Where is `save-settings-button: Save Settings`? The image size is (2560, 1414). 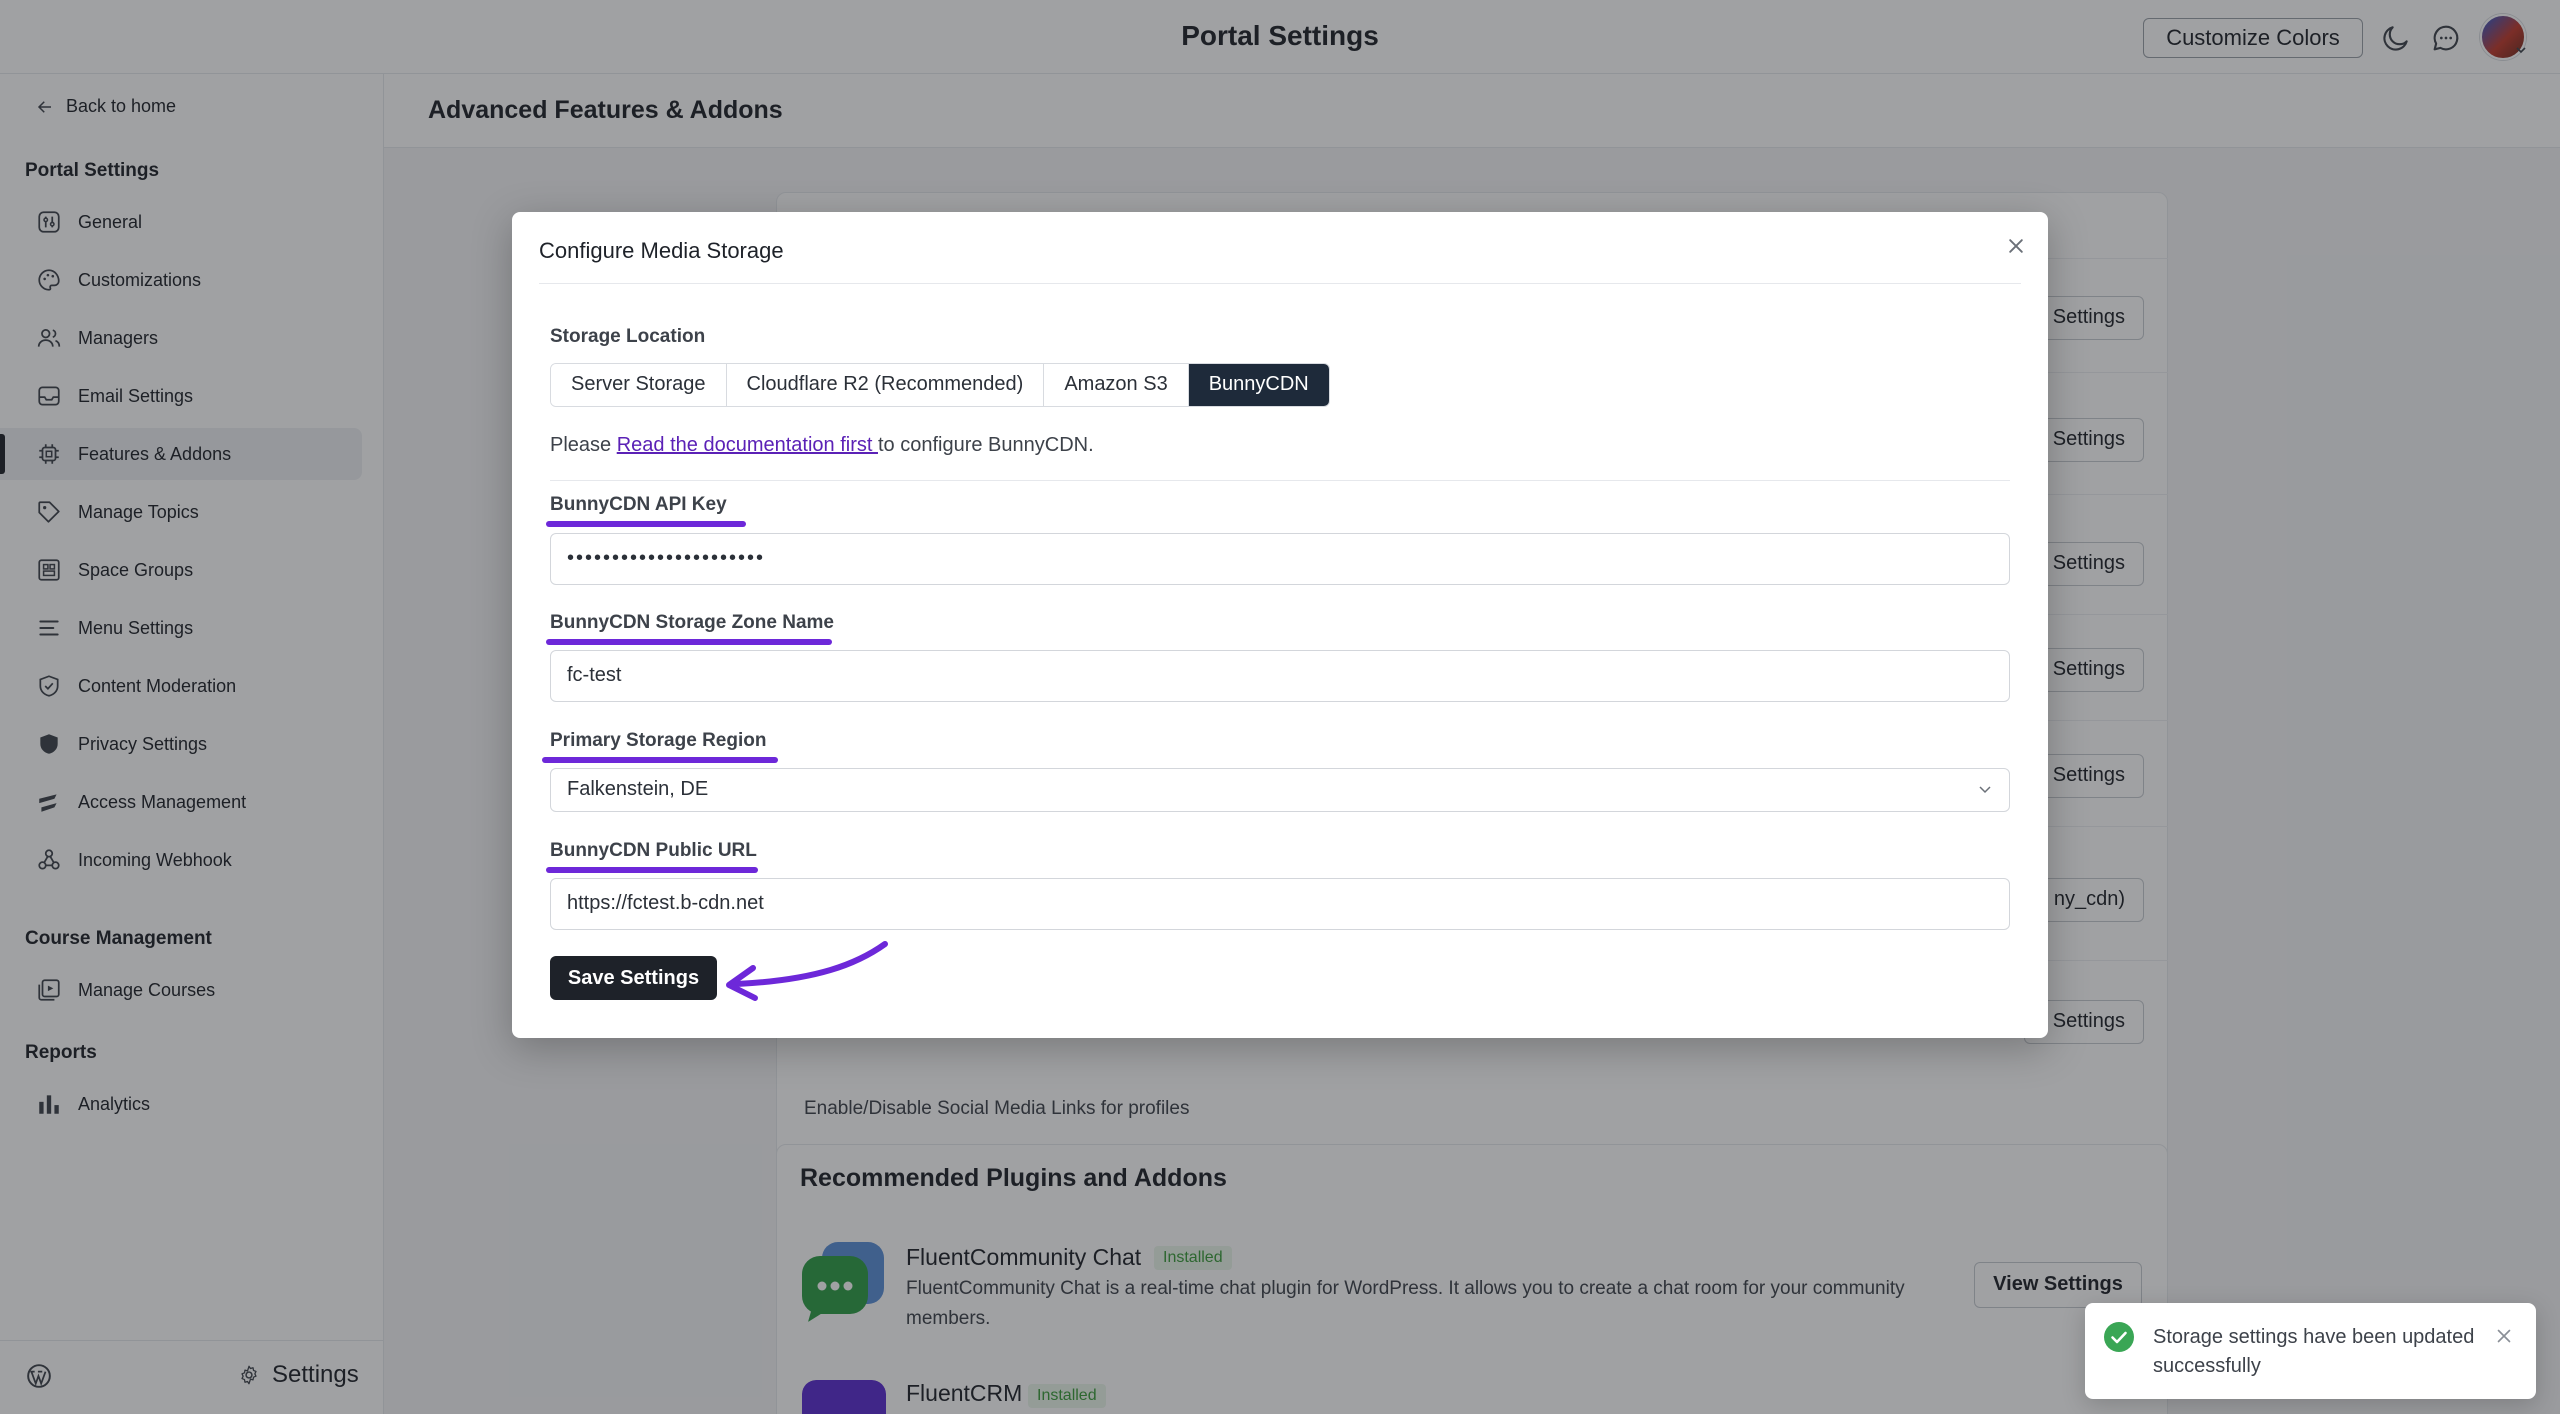
save-settings-button: Save Settings is located at coordinates (633, 978).